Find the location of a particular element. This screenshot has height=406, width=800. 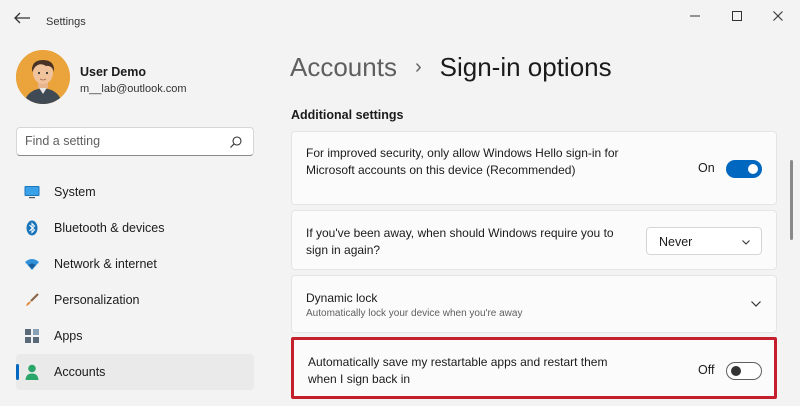

active-indicator is located at coordinates (17, 372).